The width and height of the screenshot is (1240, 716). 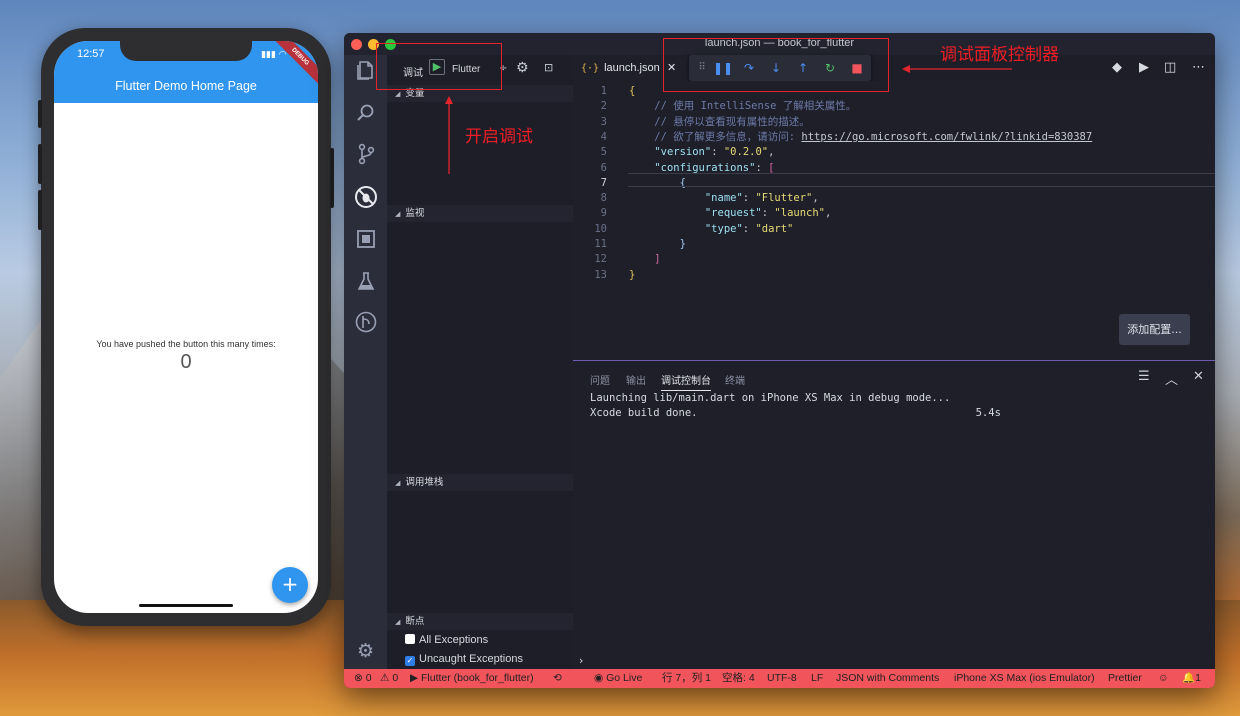 What do you see at coordinates (454, 640) in the screenshot?
I see `breakpoint-label: All Exceptions` at bounding box center [454, 640].